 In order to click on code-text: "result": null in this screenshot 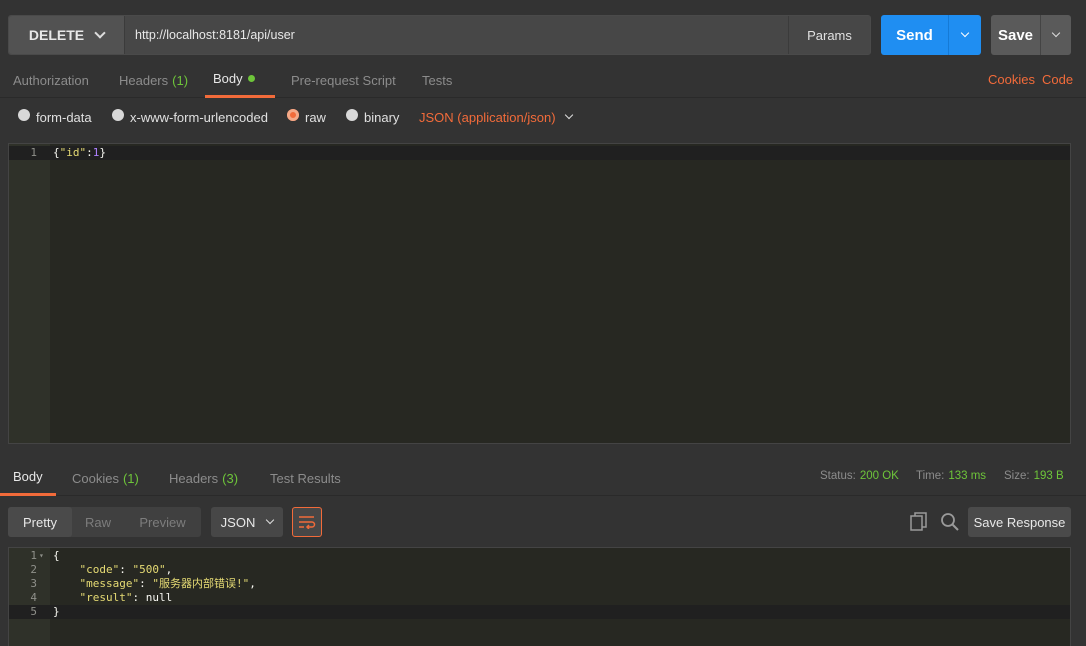, I will do `click(126, 597)`.